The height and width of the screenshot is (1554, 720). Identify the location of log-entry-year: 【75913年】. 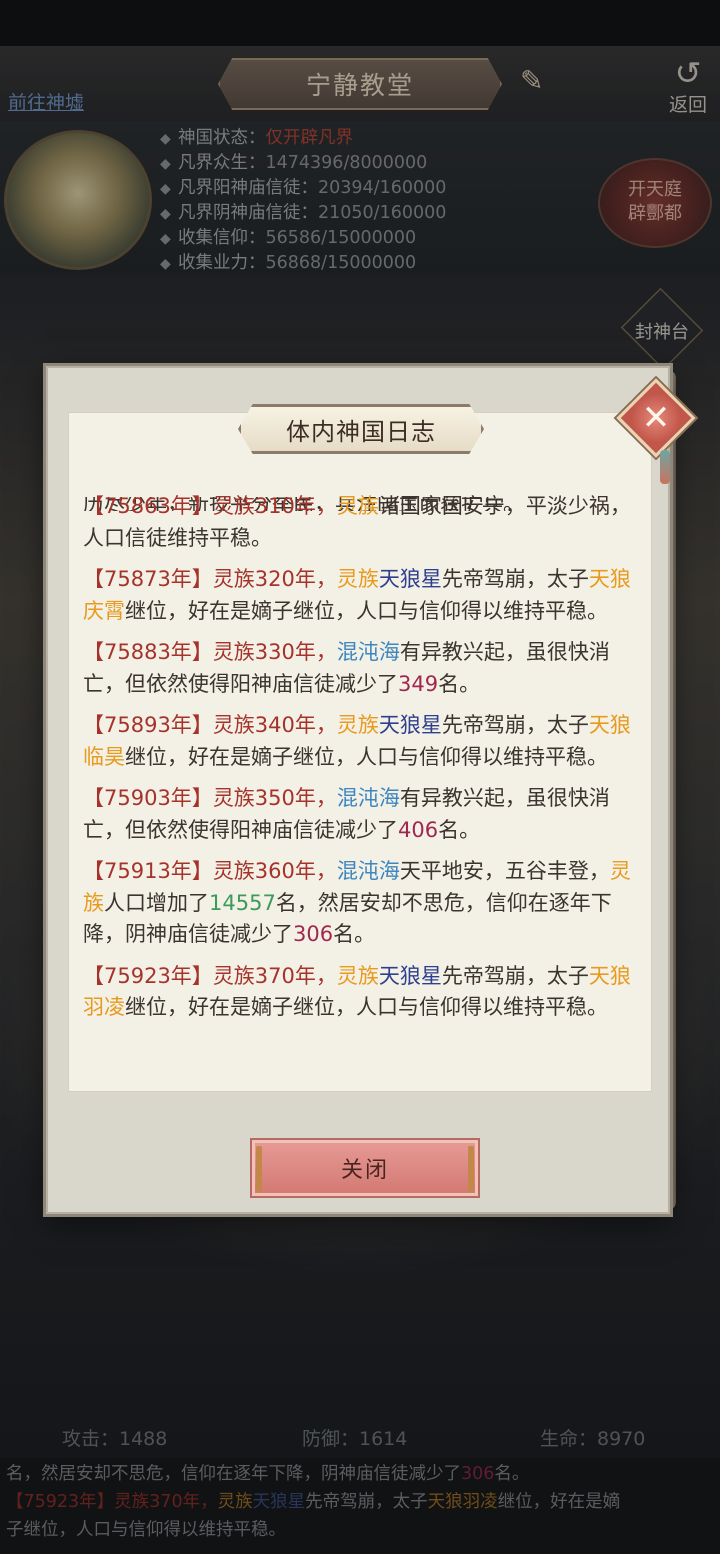
(148, 871).